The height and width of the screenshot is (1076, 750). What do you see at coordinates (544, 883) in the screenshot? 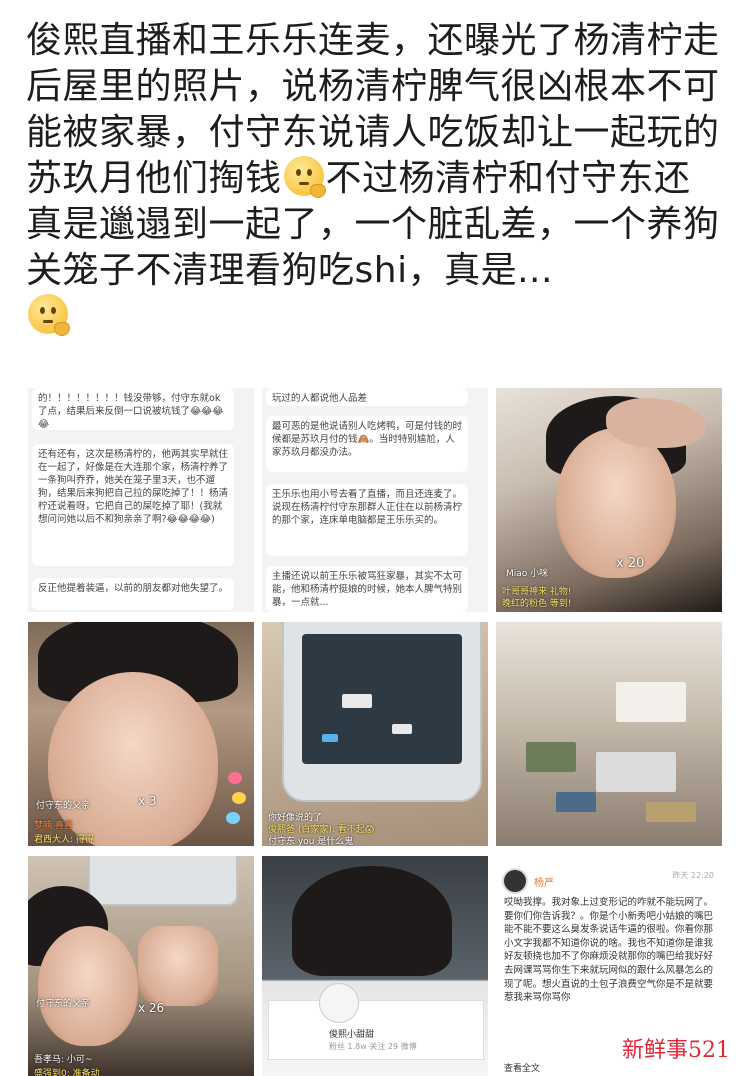
I see `comment-username: 杨严` at bounding box center [544, 883].